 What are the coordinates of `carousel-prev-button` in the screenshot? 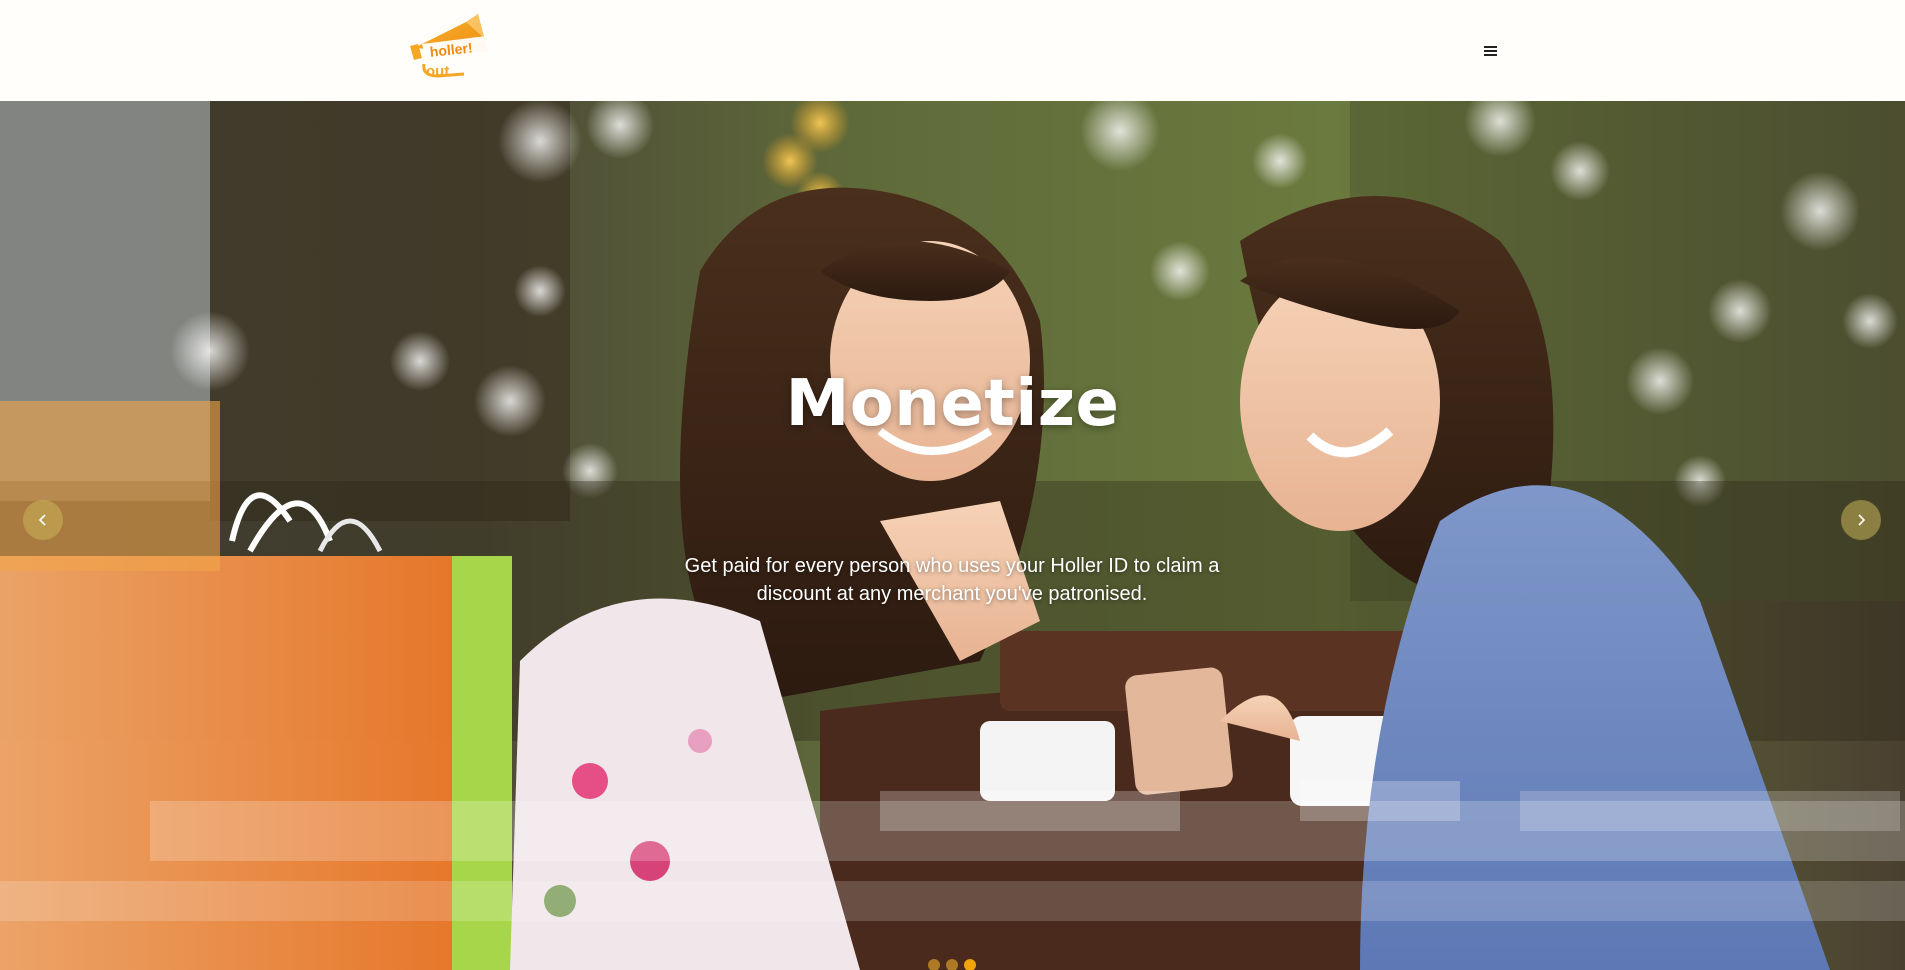 It's located at (43, 520).